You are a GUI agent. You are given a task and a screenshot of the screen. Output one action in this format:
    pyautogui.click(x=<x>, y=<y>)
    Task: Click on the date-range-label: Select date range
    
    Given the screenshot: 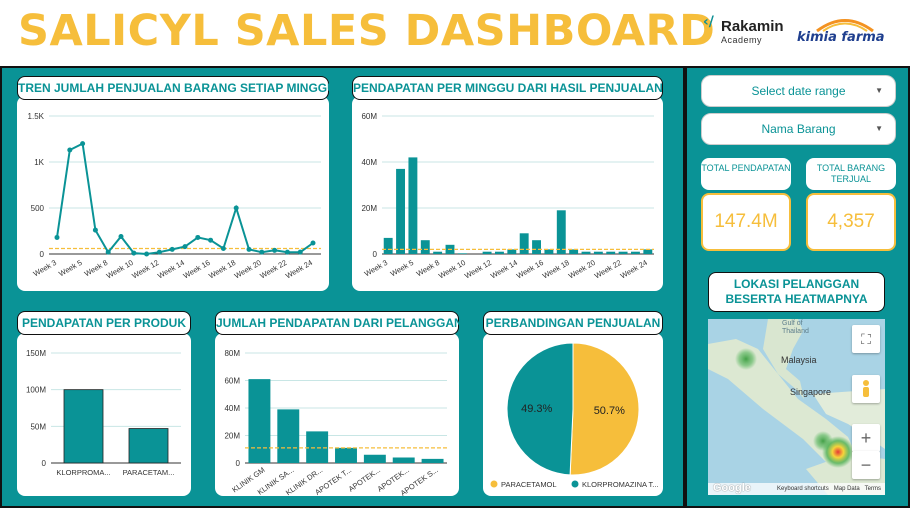 What is the action you would take?
    pyautogui.click(x=798, y=91)
    